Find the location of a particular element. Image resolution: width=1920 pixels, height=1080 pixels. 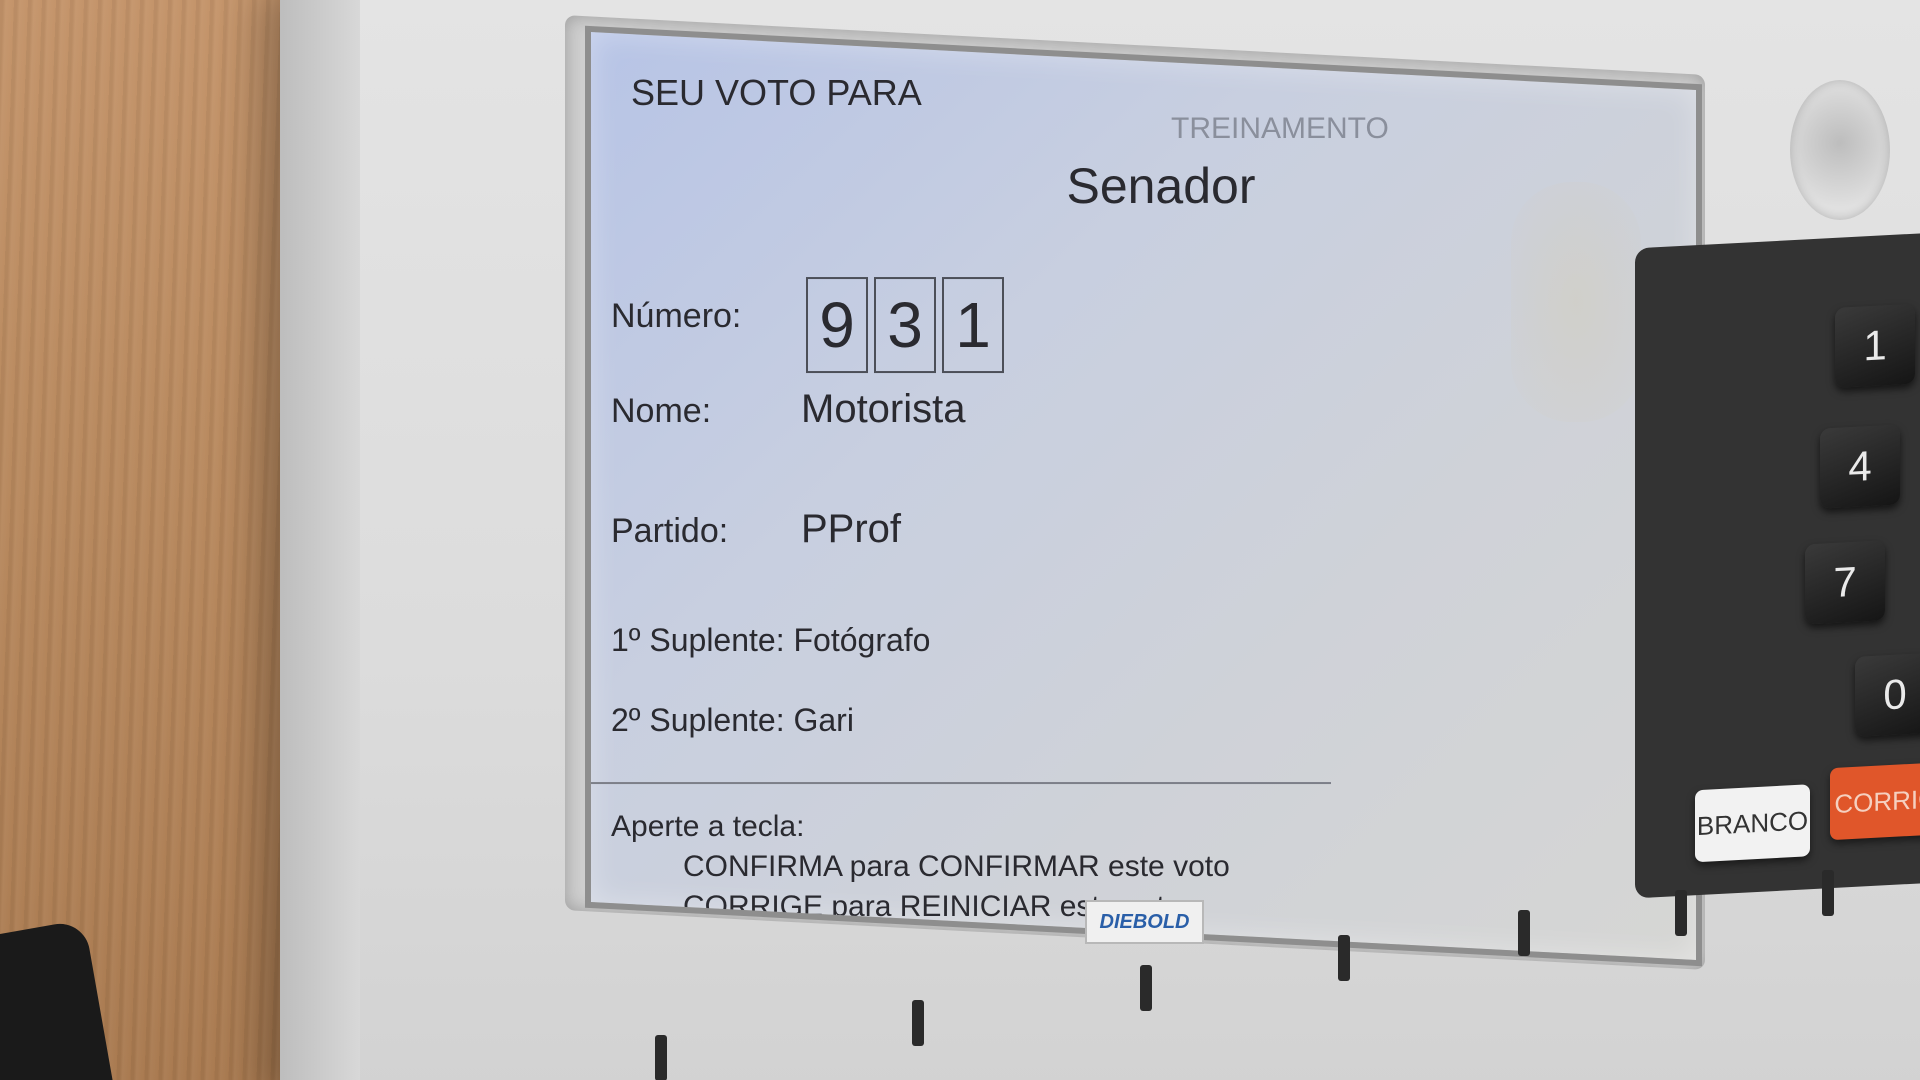

number-digit: 3 is located at coordinates (905, 325).